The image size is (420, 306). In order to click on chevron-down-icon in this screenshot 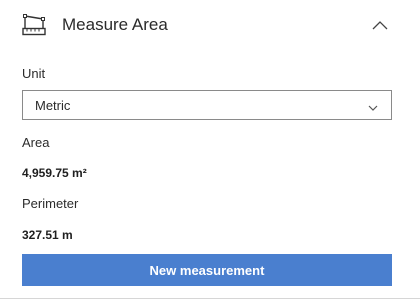, I will do `click(373, 105)`.